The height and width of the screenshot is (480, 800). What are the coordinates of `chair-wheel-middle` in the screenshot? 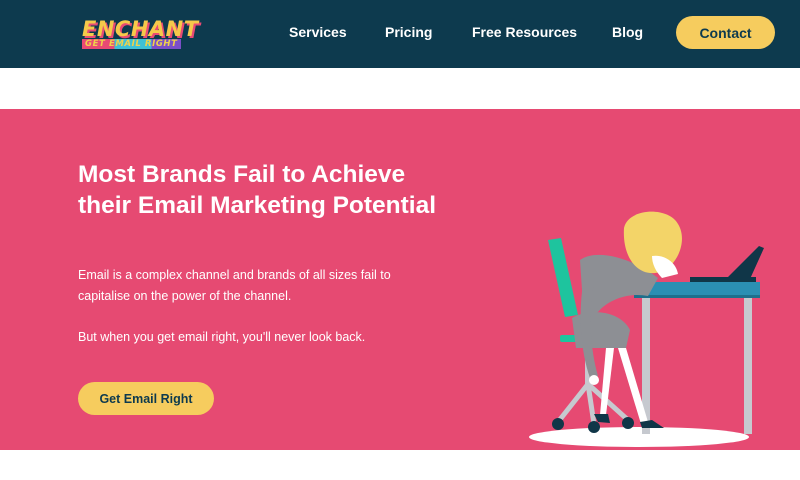 It's located at (594, 427).